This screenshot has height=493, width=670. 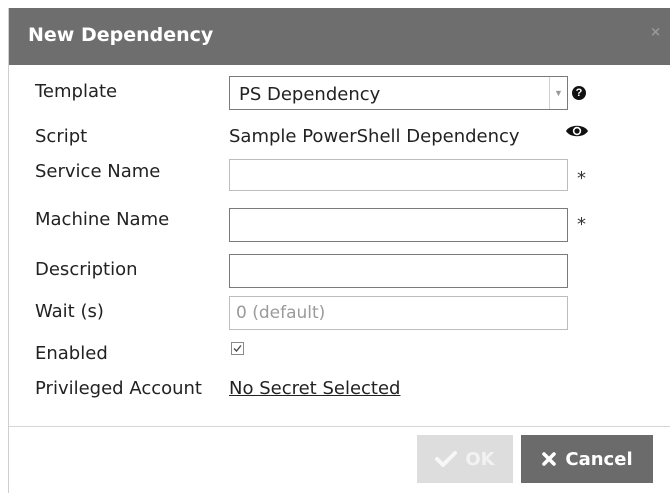 I want to click on enabled-checkbox, so click(x=237, y=348).